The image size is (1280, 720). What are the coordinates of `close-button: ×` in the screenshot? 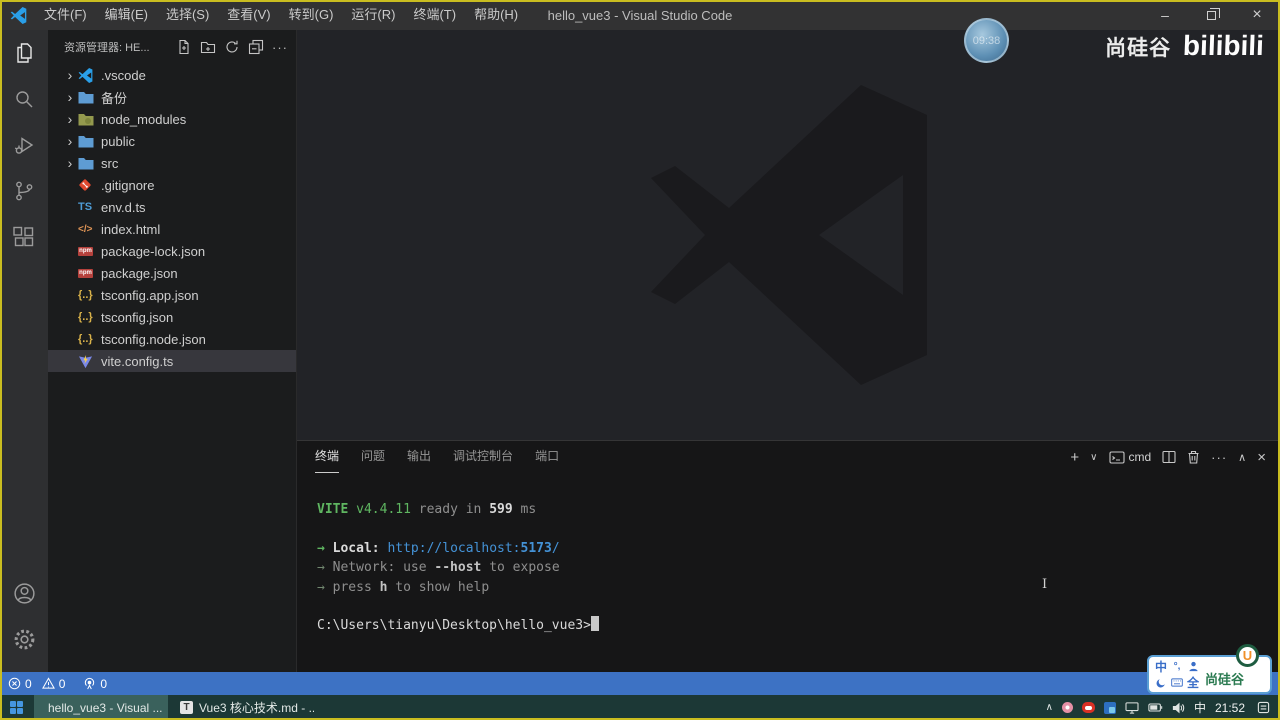 It's located at (1257, 15).